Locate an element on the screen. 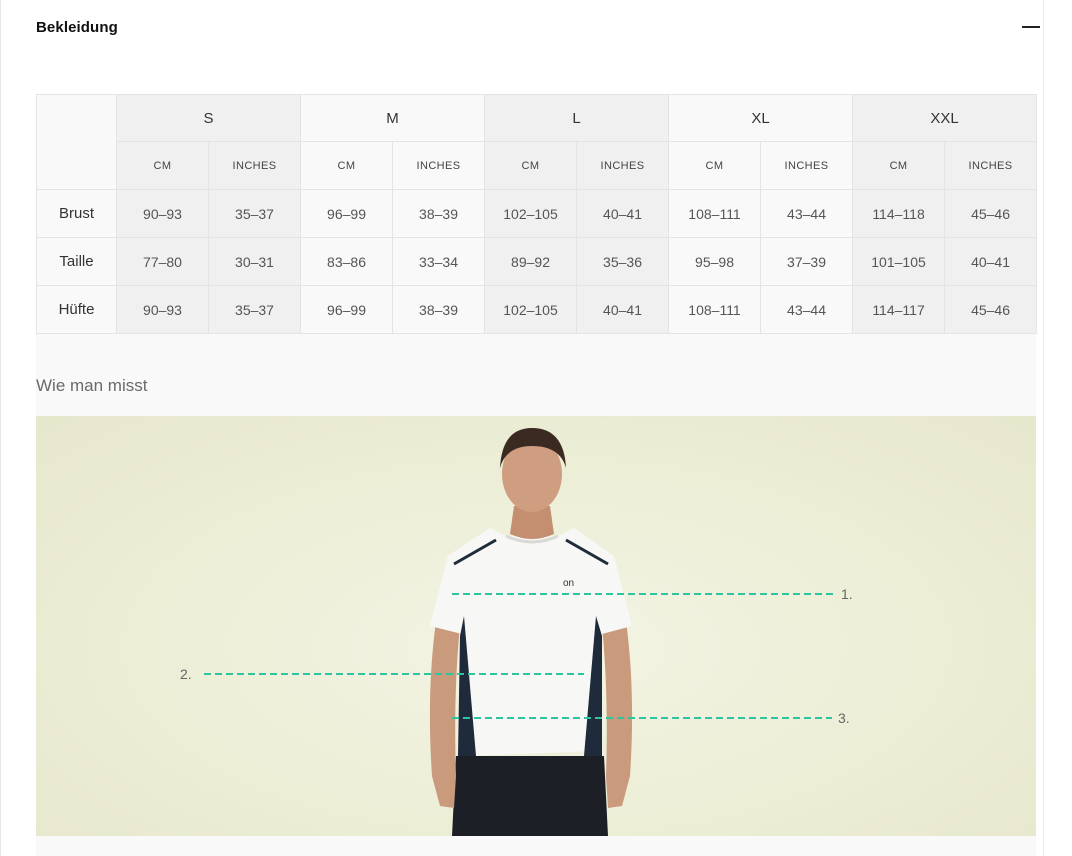 This screenshot has width=1072, height=856. accordion-header-bekleidung: Bekleidung is located at coordinates (538, 27).